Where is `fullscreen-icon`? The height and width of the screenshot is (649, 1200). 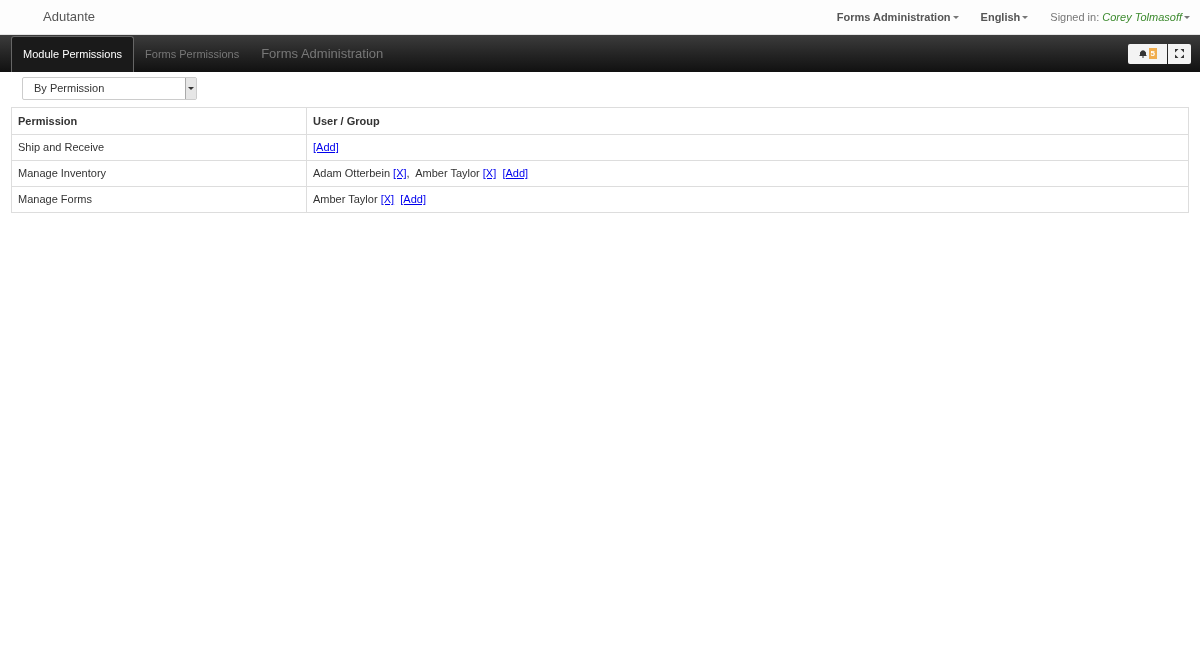
fullscreen-icon is located at coordinates (1179, 53).